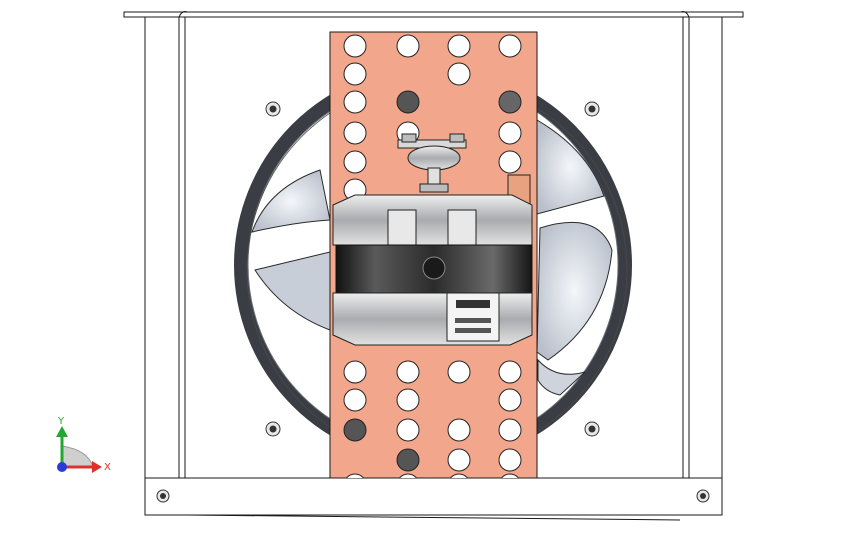 The image size is (867, 533). Describe the element at coordinates (62, 431) in the screenshot. I see `y-axis-arrowhead` at that location.